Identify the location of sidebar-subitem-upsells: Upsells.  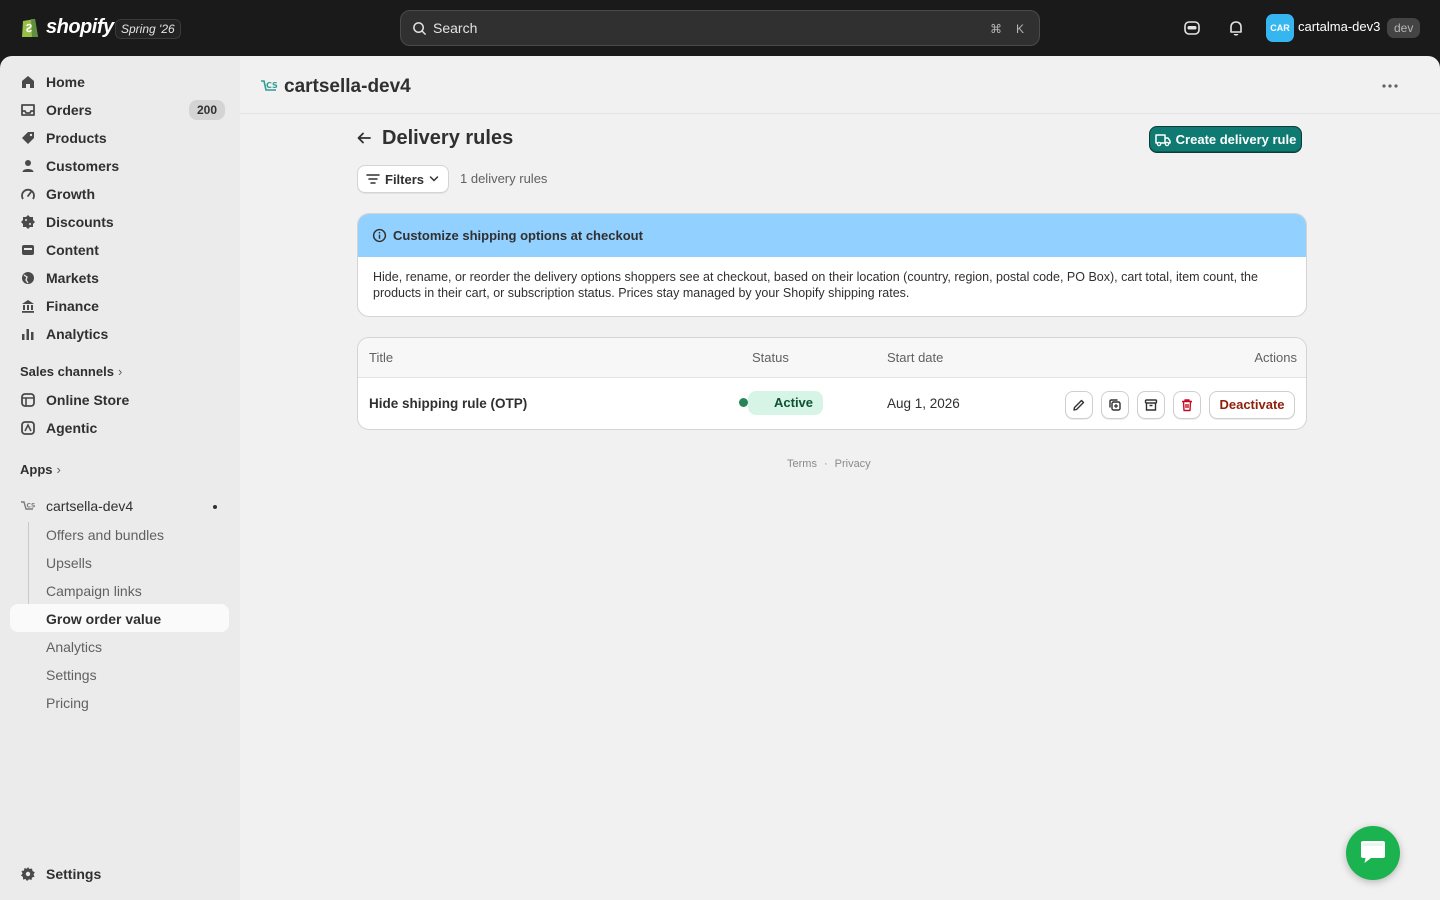
(119, 562).